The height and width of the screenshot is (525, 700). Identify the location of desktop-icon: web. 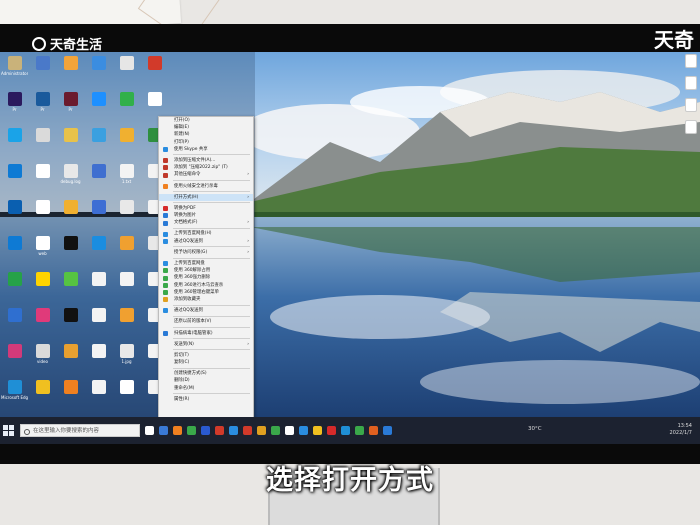
(42, 252).